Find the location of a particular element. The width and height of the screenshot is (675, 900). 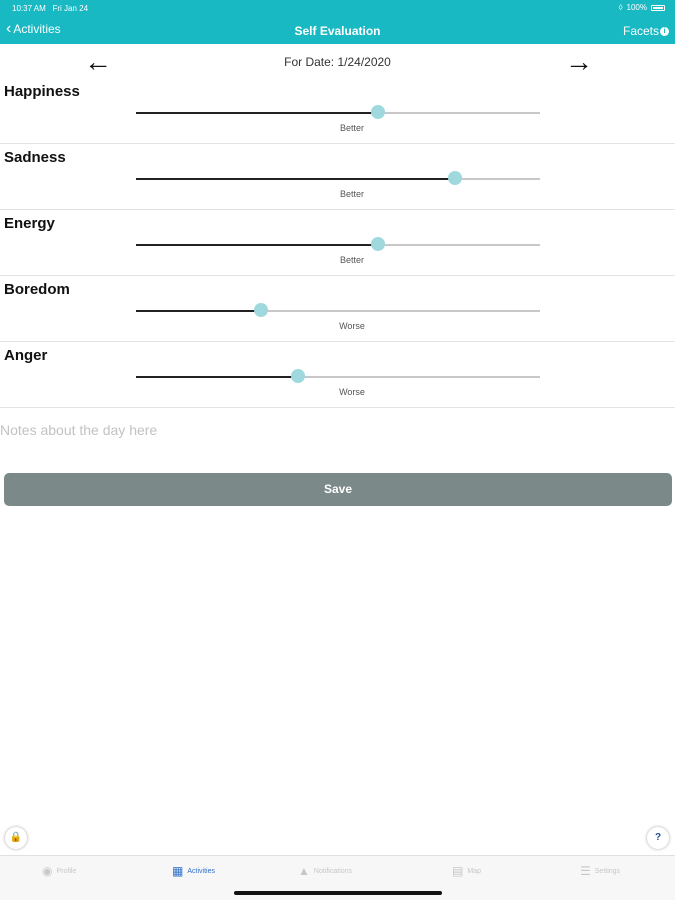

tab-label: Activities is located at coordinates (201, 871).